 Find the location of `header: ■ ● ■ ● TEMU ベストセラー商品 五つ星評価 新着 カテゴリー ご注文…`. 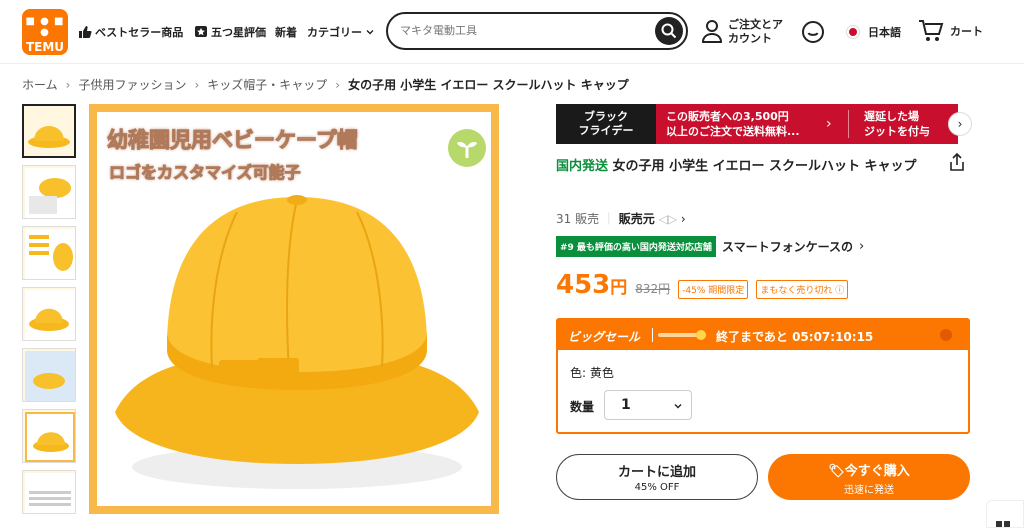

header: ■ ● ■ ● TEMU ベストセラー商品 五つ星評価 新着 カテゴリー ご注文… is located at coordinates (512, 32).